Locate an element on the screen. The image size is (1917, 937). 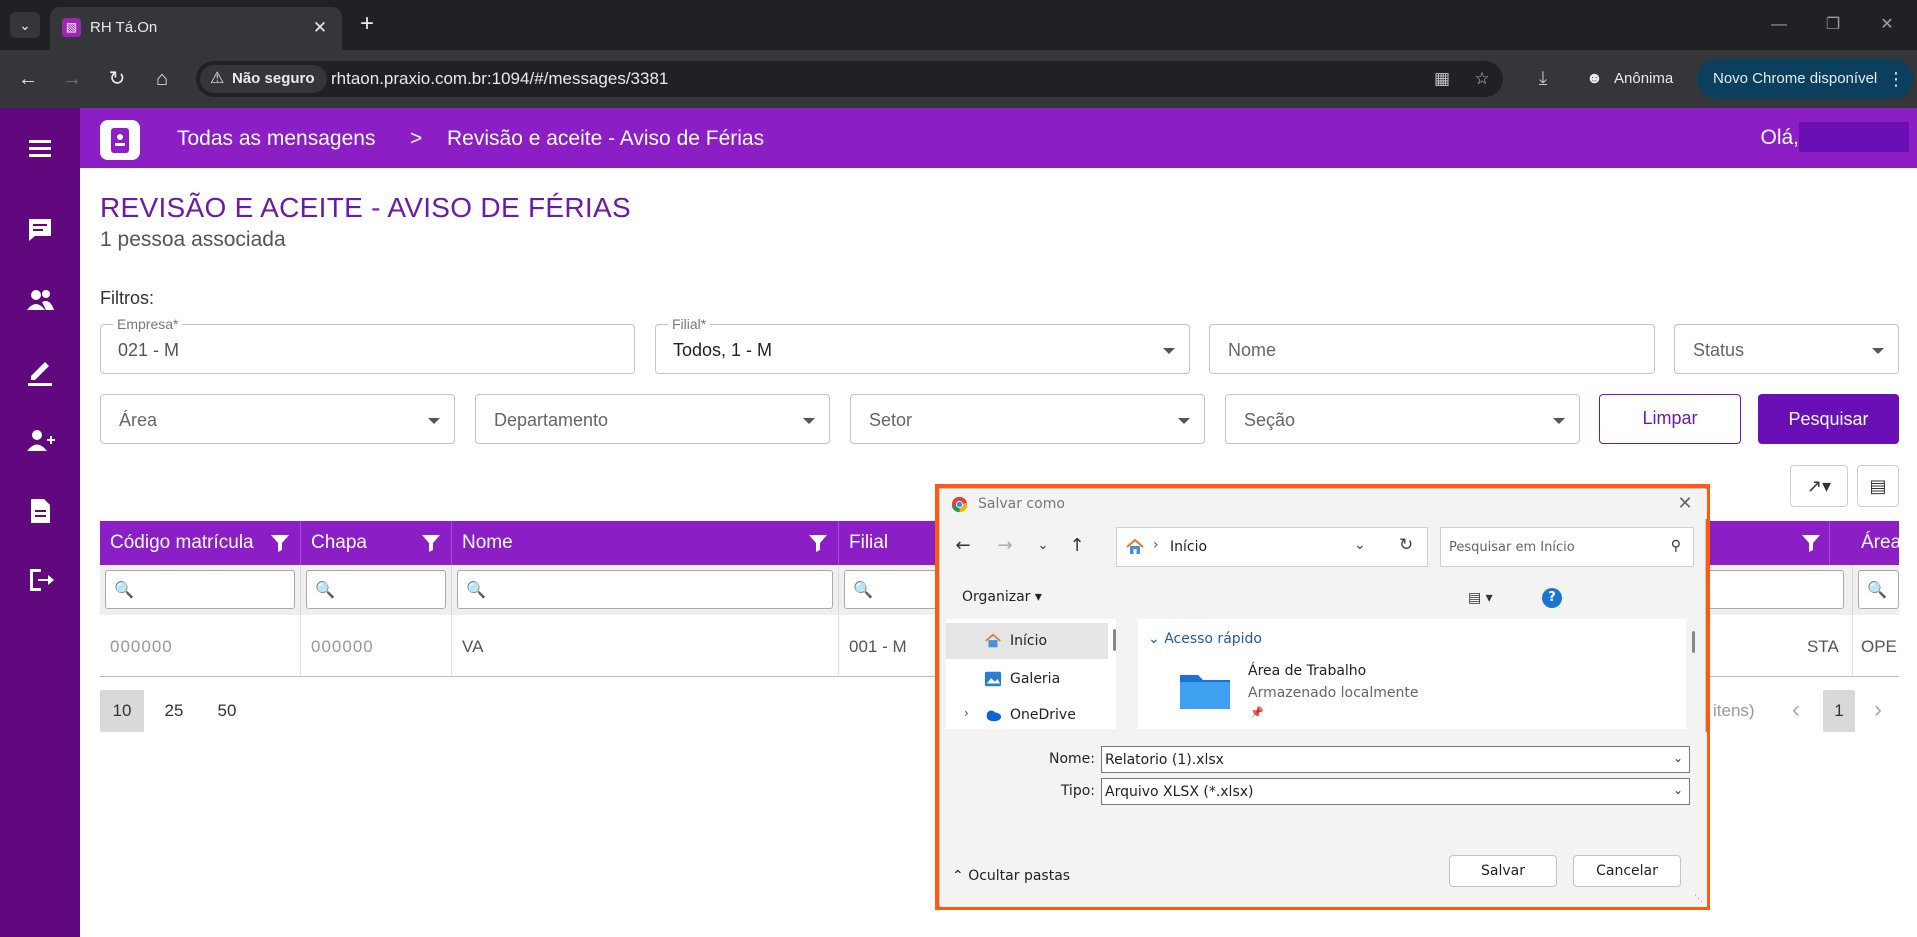
breadcrumb-root: Todas as mensagens is located at coordinates (276, 139).